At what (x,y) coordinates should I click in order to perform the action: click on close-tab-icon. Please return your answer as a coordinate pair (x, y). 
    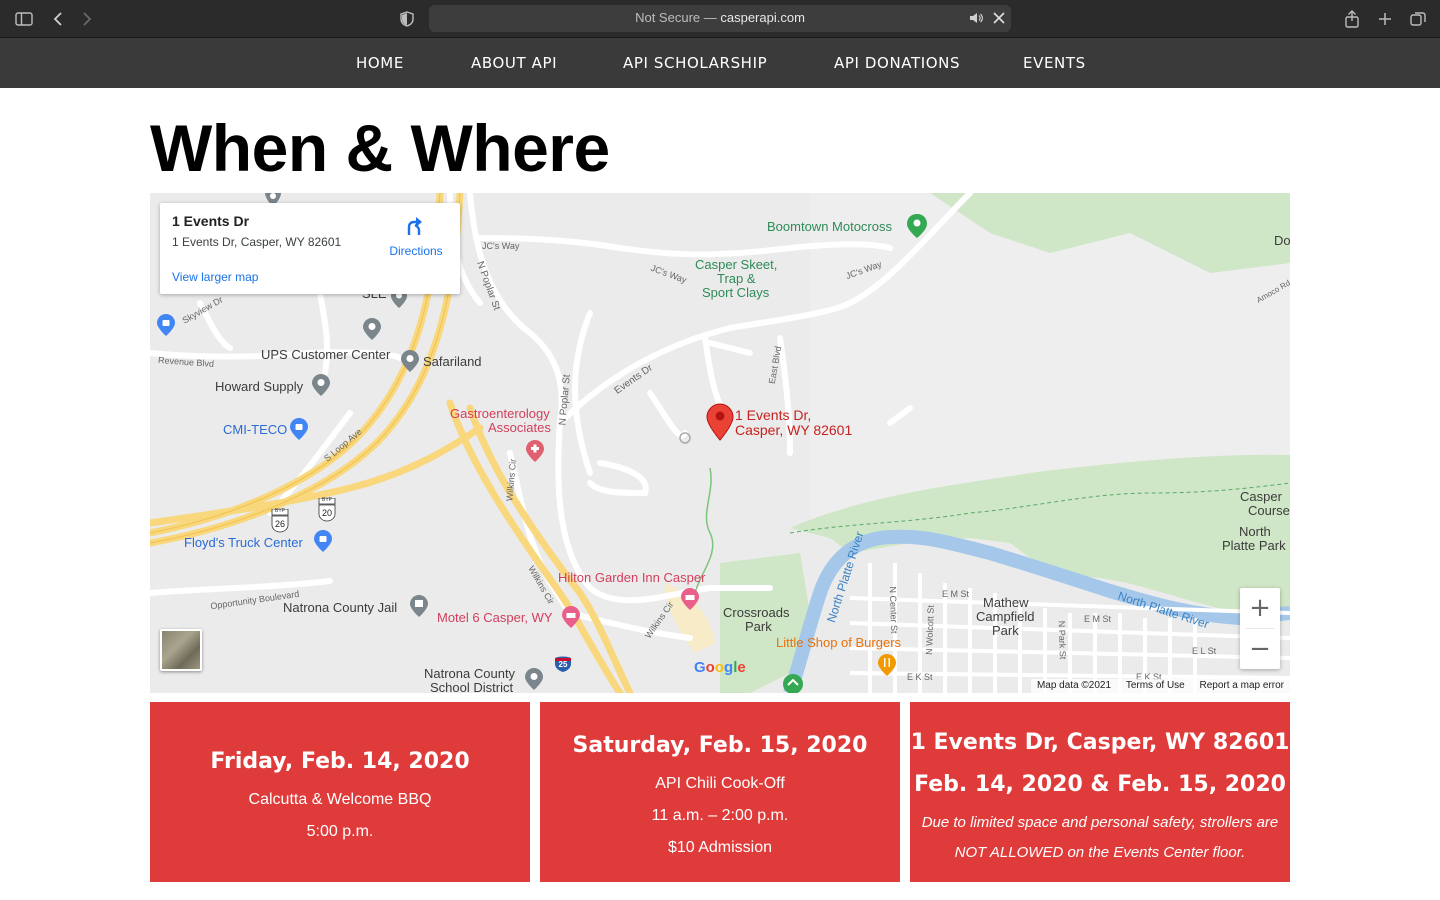
    Looking at the image, I should click on (999, 18).